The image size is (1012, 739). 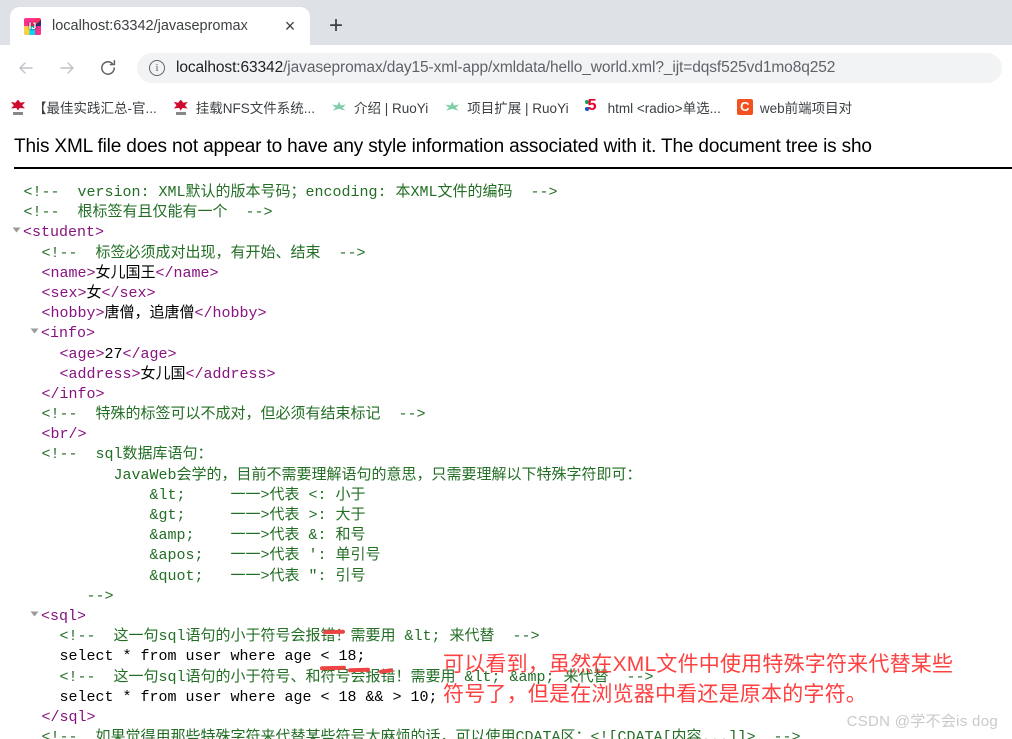 What do you see at coordinates (157, 67) in the screenshot?
I see `site-info-icon` at bounding box center [157, 67].